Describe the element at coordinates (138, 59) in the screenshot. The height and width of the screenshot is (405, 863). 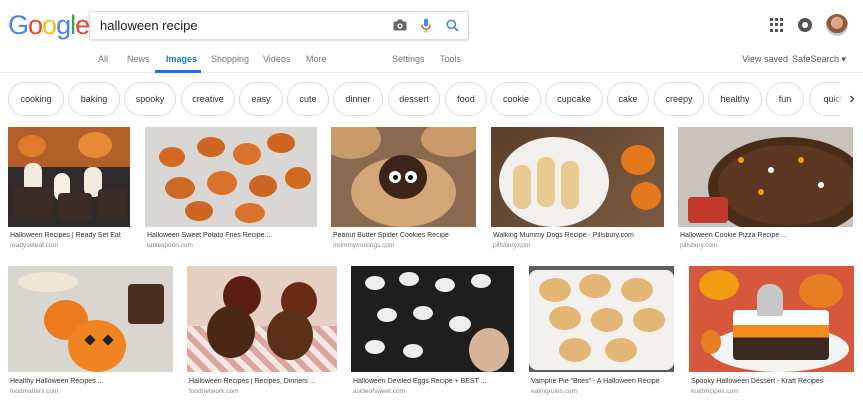
I see `tab-news: News` at that location.